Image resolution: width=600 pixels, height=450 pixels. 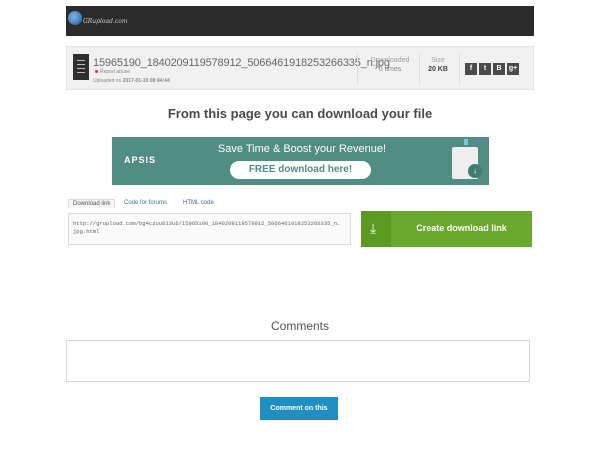 What do you see at coordinates (300, 170) in the screenshot?
I see `ad-cta-button: FREE download here!` at bounding box center [300, 170].